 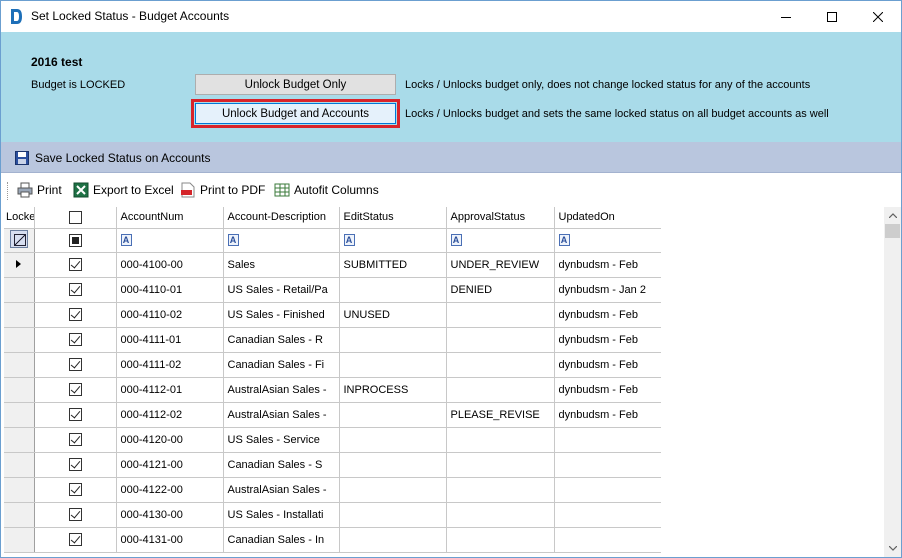 What do you see at coordinates (170, 490) in the screenshot?
I see `account-num-cell: 000-4122-00` at bounding box center [170, 490].